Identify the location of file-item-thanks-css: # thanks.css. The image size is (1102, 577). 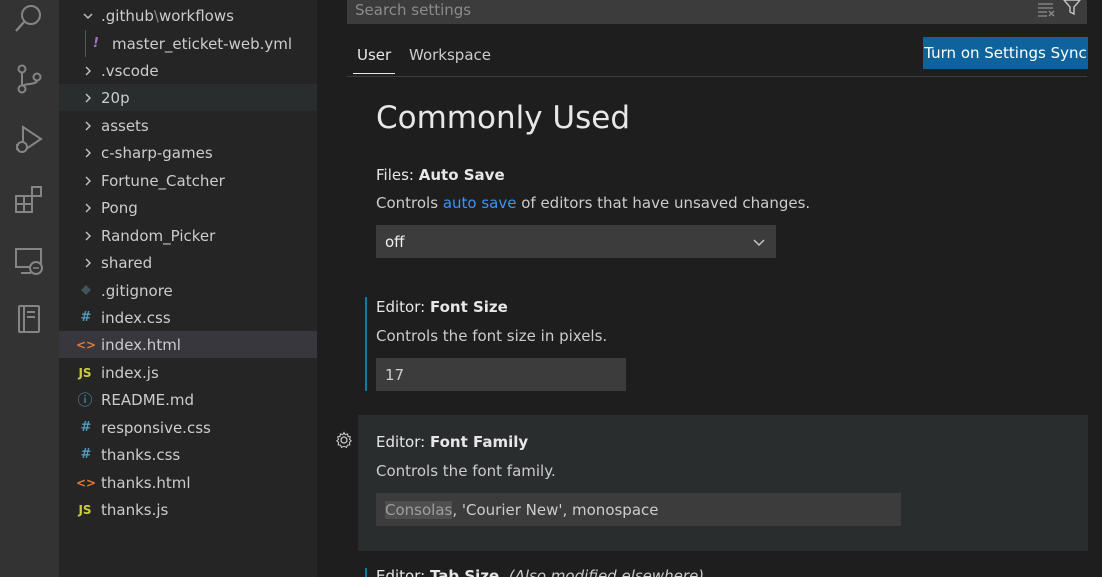
(188, 454).